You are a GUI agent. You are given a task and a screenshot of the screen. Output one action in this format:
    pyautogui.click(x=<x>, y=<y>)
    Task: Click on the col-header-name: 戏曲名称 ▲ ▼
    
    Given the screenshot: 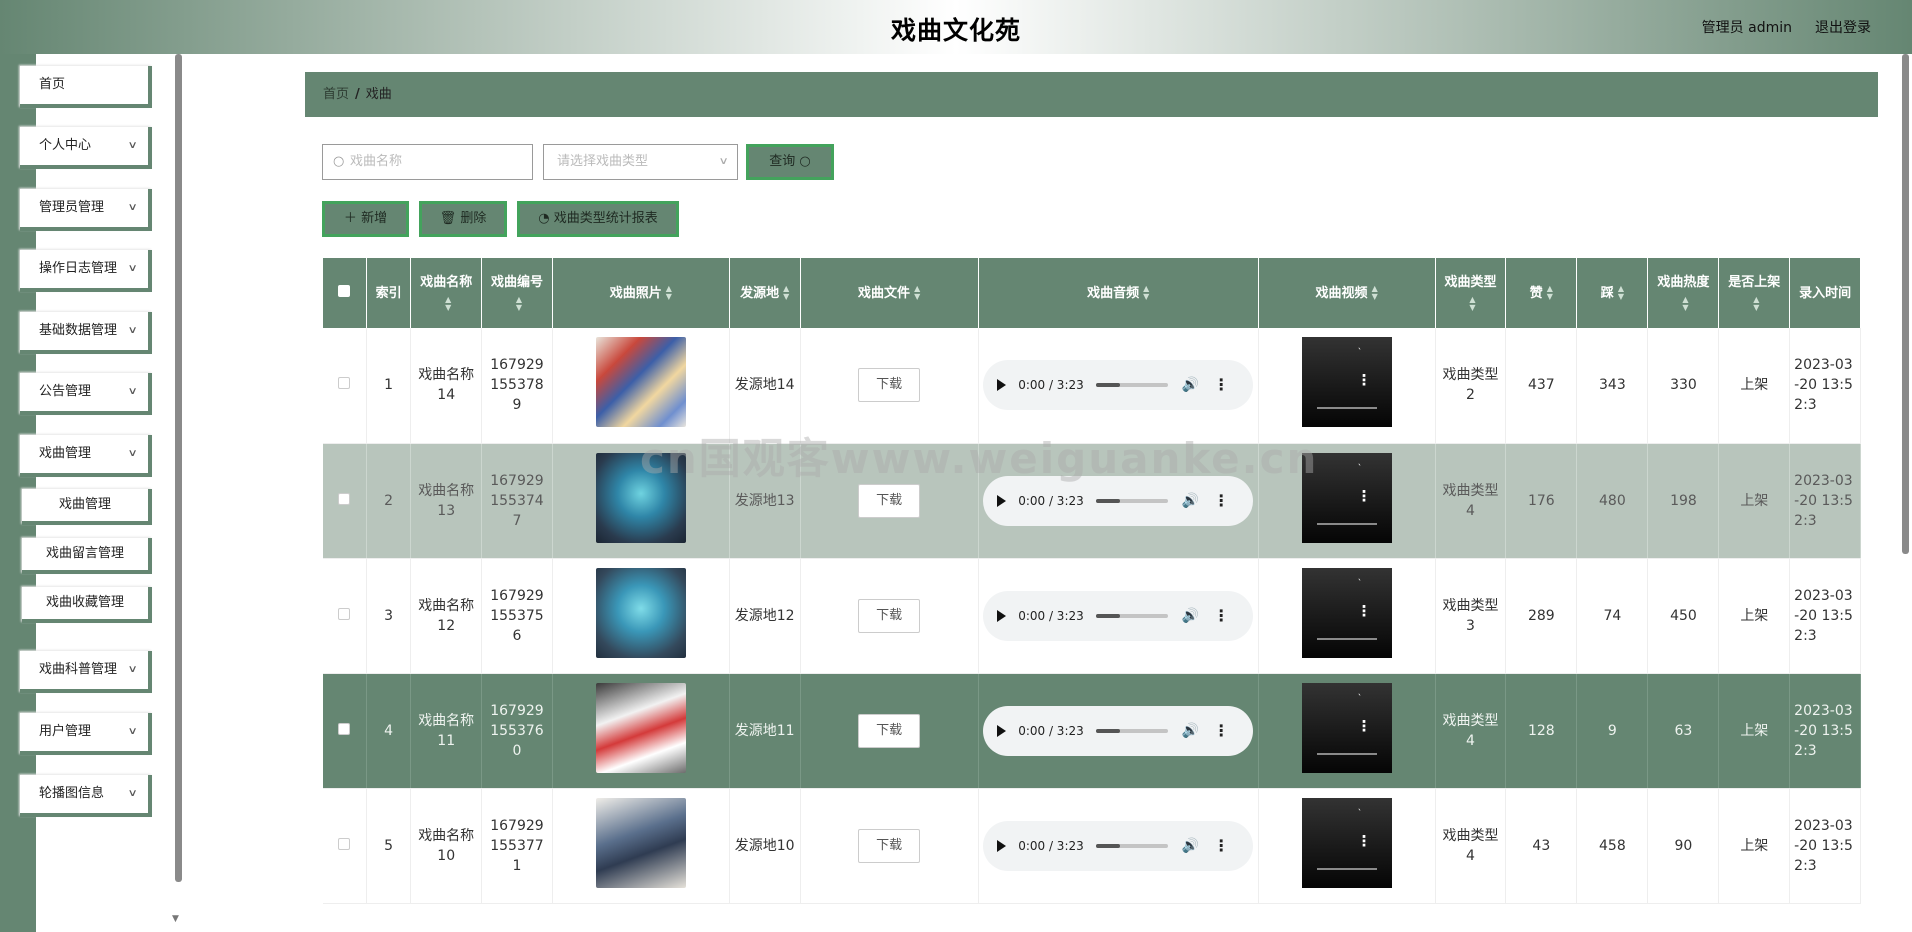 What is the action you would take?
    pyautogui.click(x=446, y=293)
    